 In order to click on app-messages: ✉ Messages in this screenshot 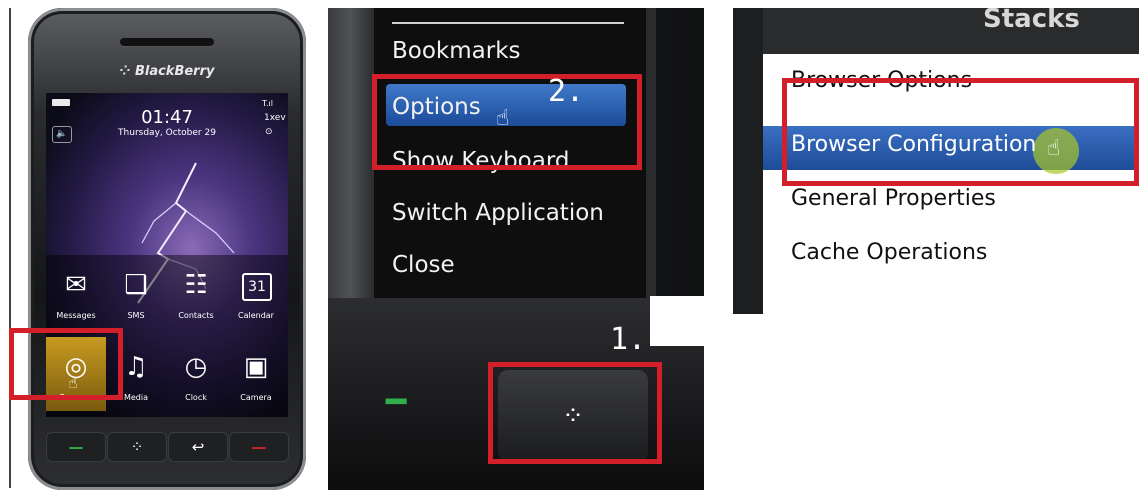, I will do `click(76, 292)`.